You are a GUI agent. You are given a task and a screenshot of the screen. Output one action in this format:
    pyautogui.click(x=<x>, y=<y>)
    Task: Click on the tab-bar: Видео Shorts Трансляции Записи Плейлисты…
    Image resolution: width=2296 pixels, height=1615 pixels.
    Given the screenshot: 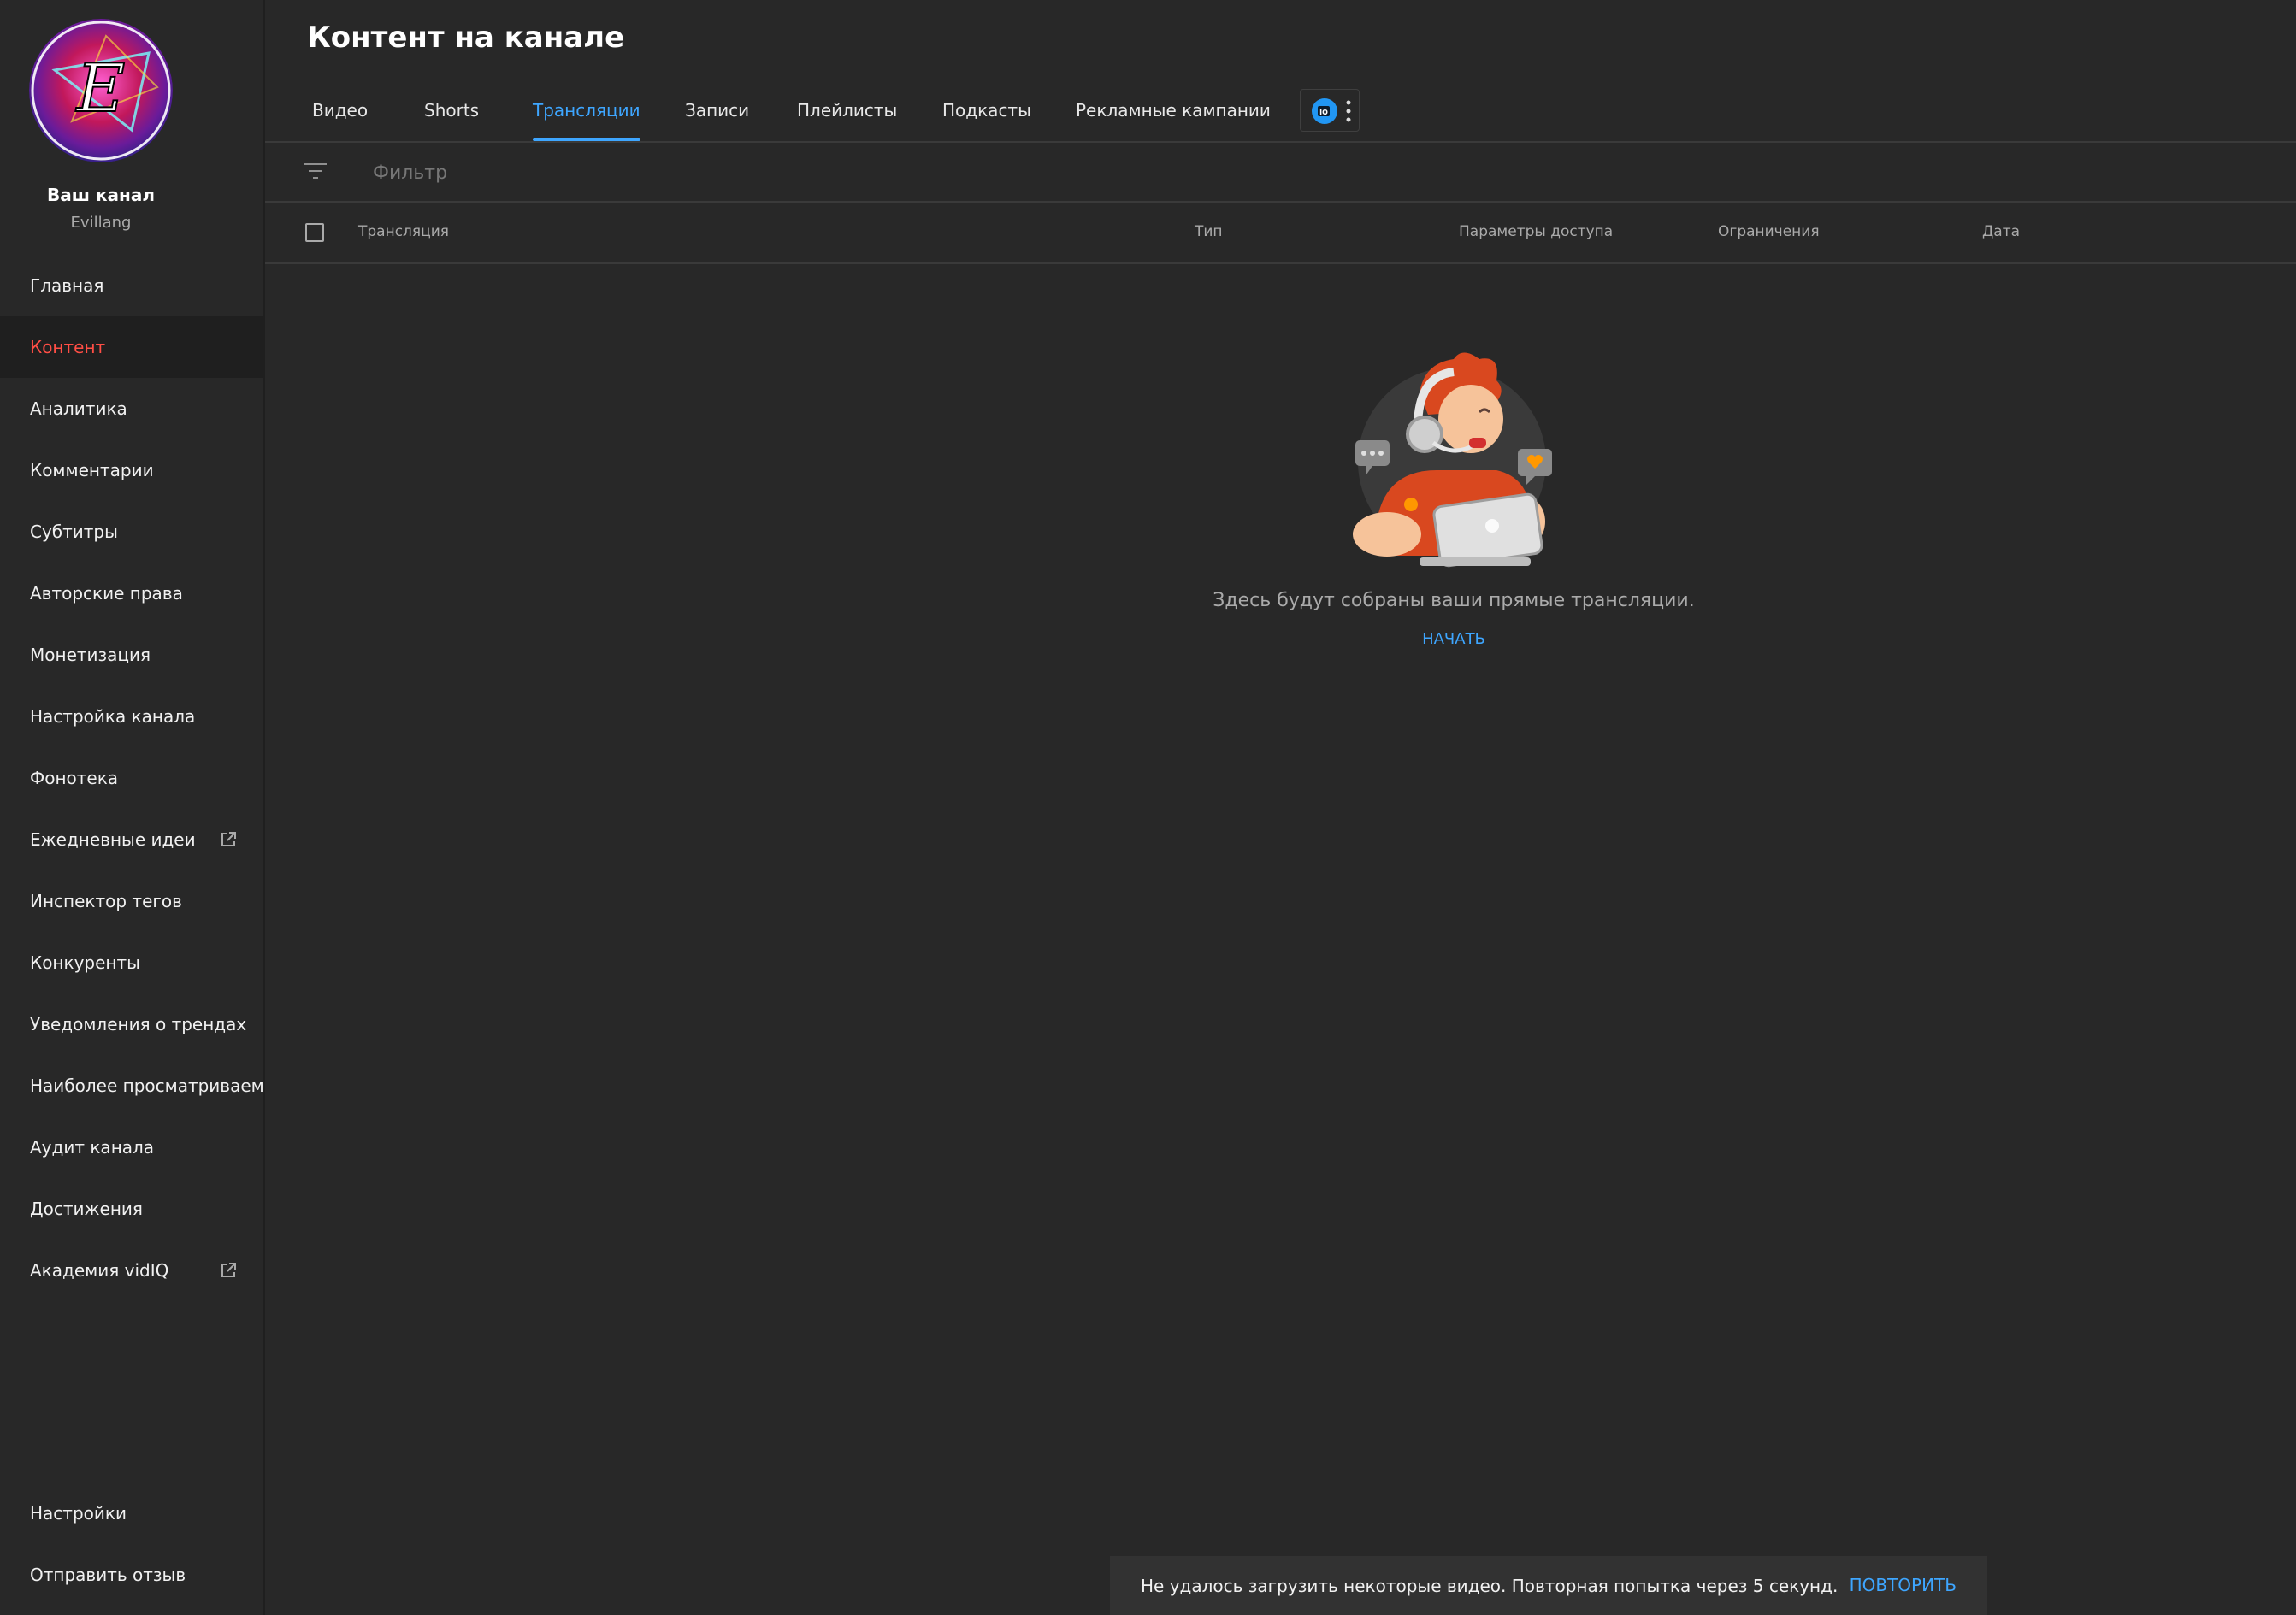 What is the action you would take?
    pyautogui.click(x=1280, y=112)
    